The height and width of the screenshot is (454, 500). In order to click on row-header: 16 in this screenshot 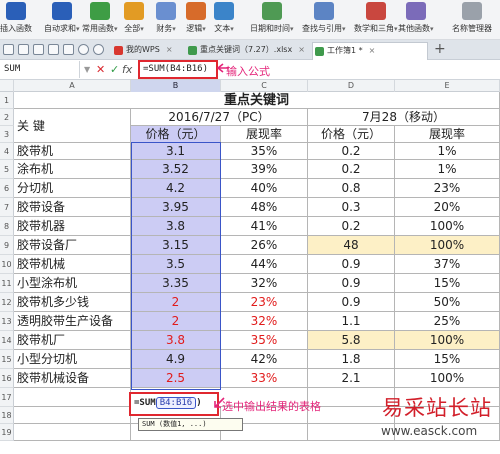, I will do `click(7, 378)`.